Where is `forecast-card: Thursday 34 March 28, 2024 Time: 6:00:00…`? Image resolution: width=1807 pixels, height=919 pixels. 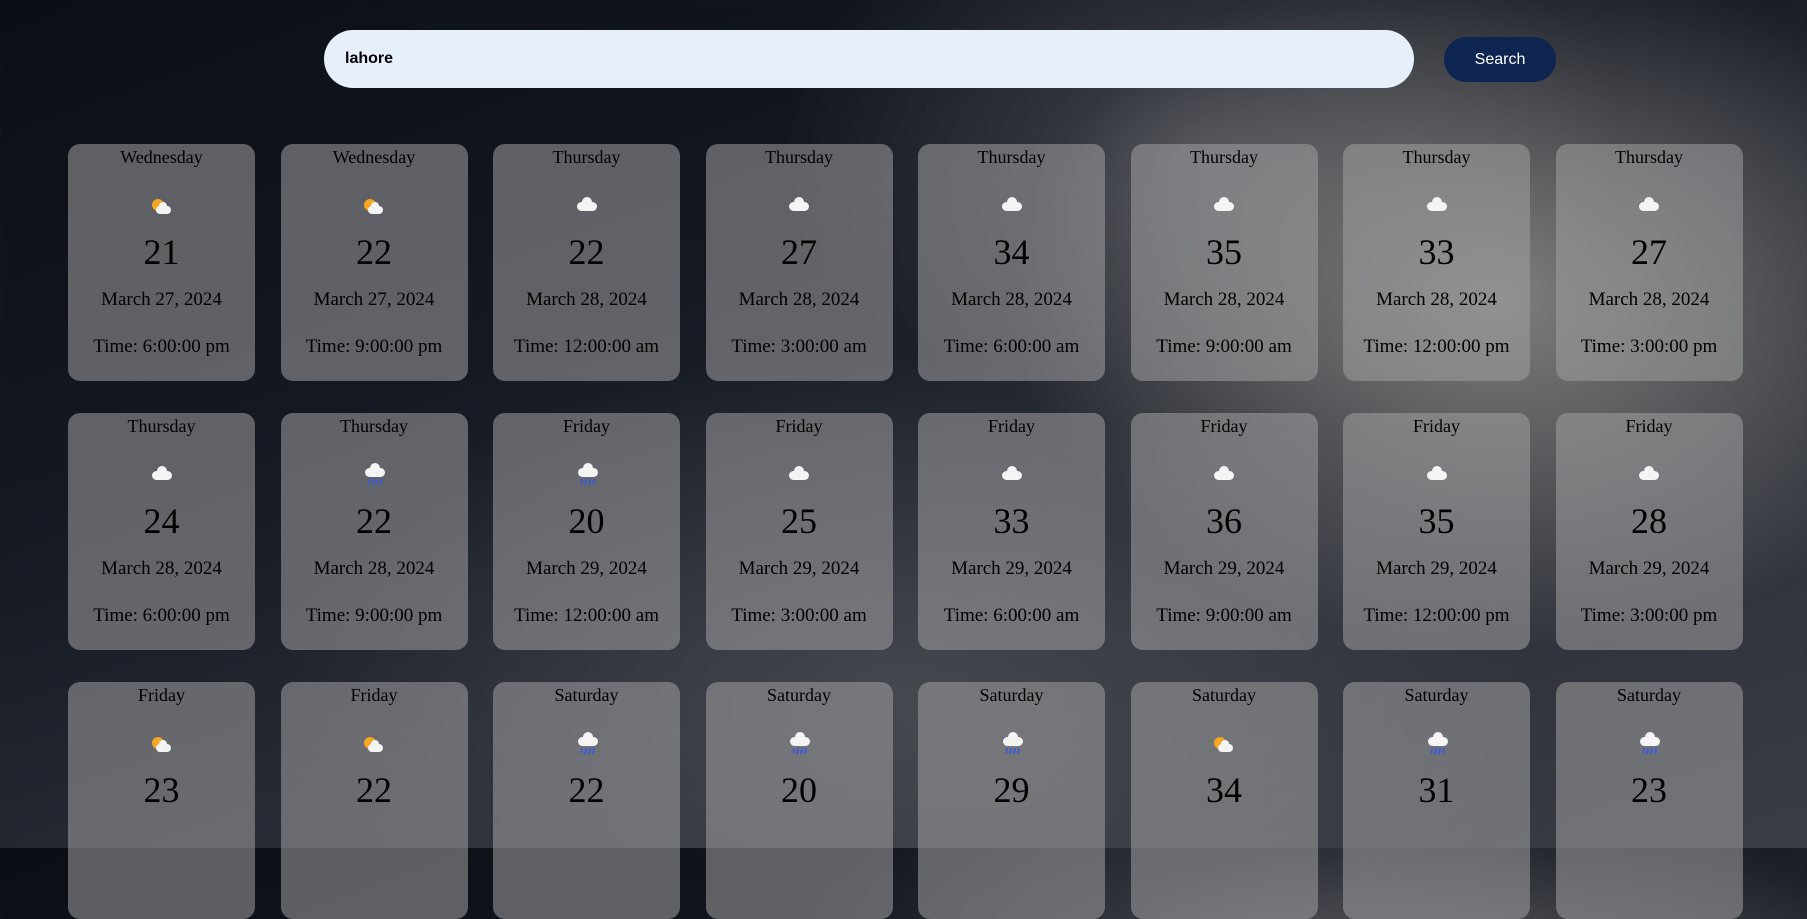 forecast-card: Thursday 34 March 28, 2024 Time: 6:00:00… is located at coordinates (1011, 262).